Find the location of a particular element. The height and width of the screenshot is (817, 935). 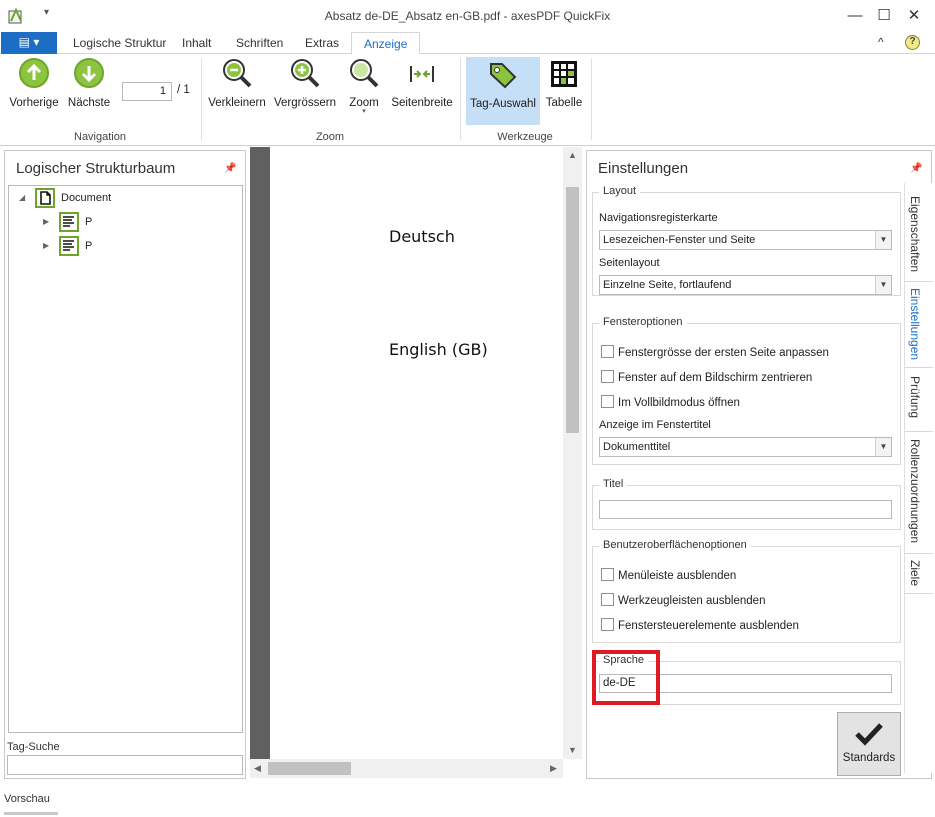

vertical-scrollbar: ▲ ▼ is located at coordinates (572, 453).